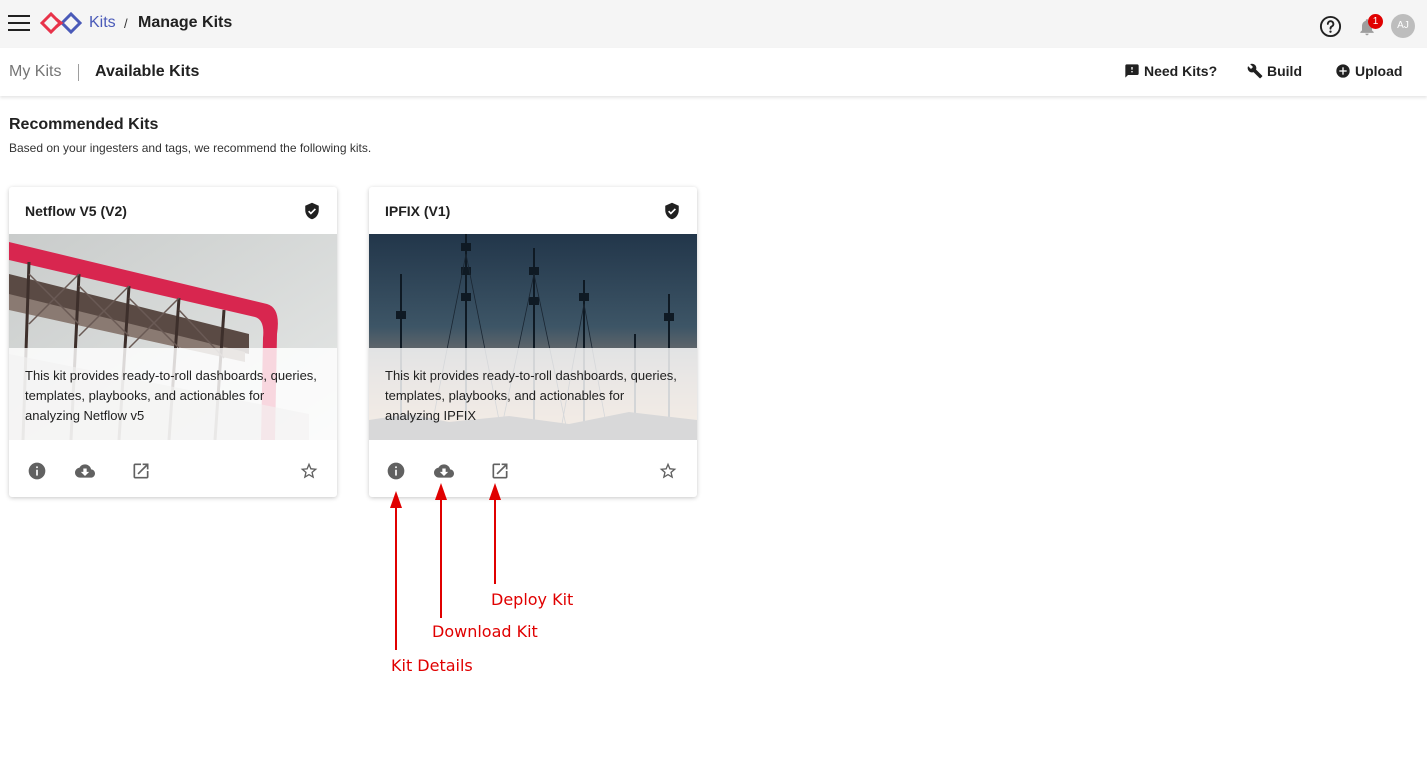 This screenshot has height=758, width=1427. I want to click on page-title: Manage Kits, so click(185, 22).